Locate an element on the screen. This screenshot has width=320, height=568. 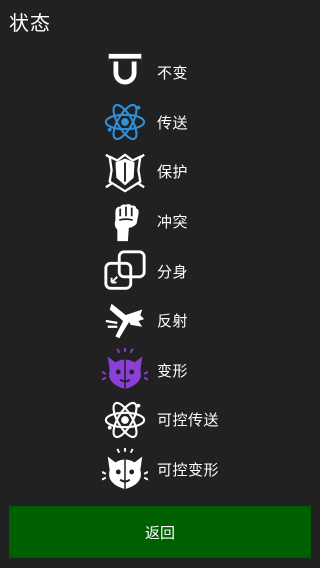
shield-icon is located at coordinates (125, 172).